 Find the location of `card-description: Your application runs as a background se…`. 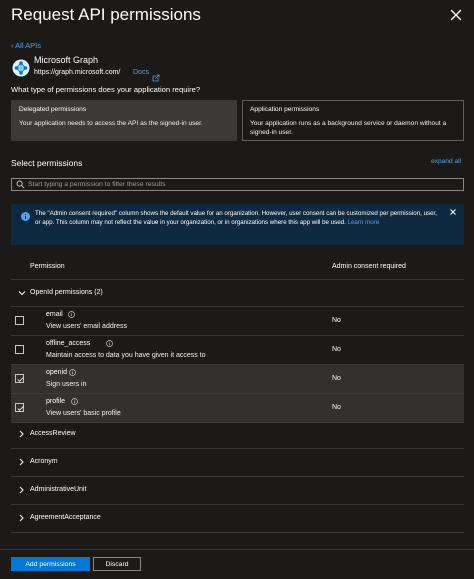

card-description: Your application runs as a background se… is located at coordinates (348, 127).